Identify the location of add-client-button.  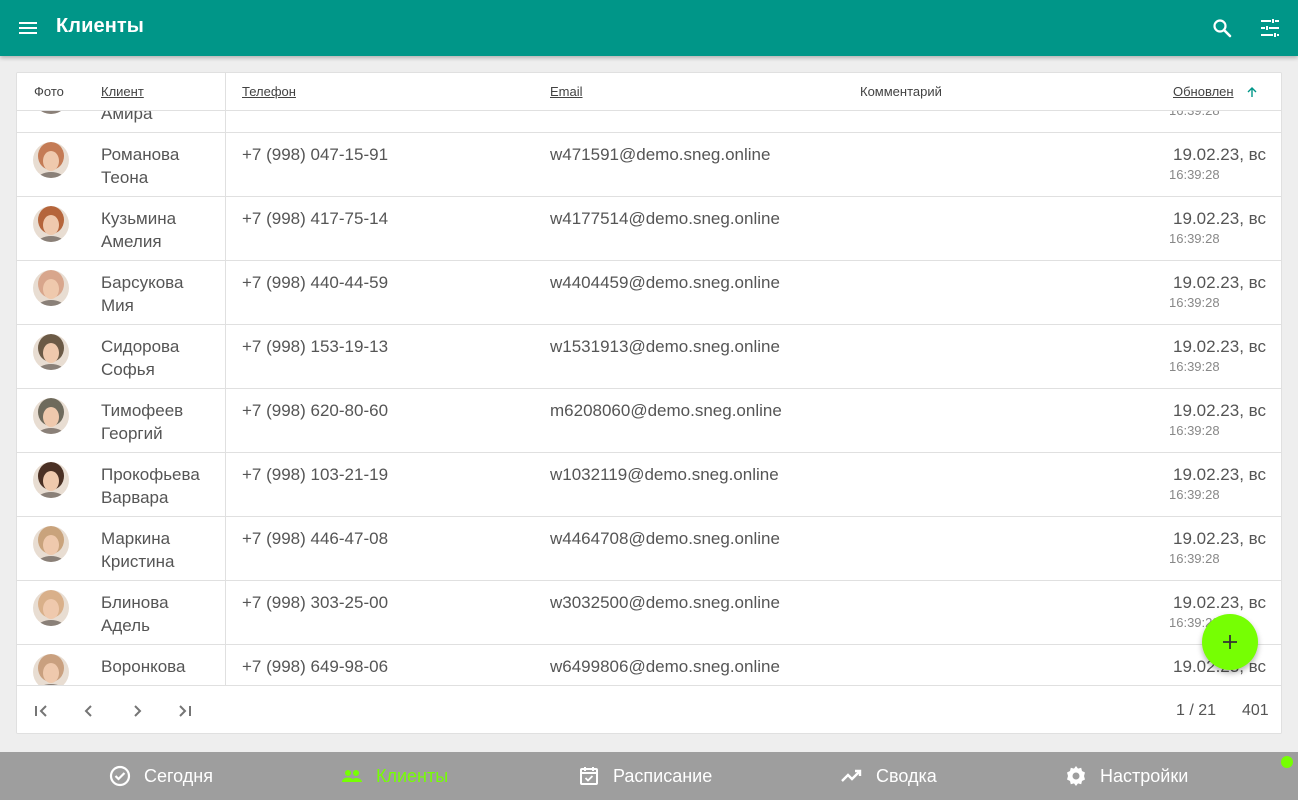
(1230, 642).